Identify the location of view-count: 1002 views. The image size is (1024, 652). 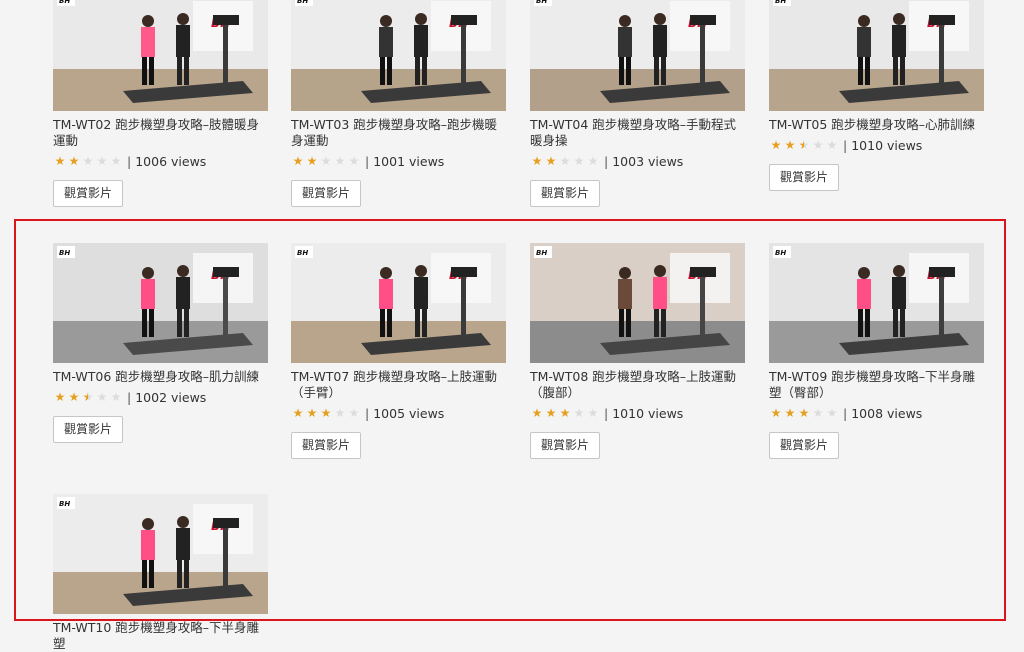
(171, 397).